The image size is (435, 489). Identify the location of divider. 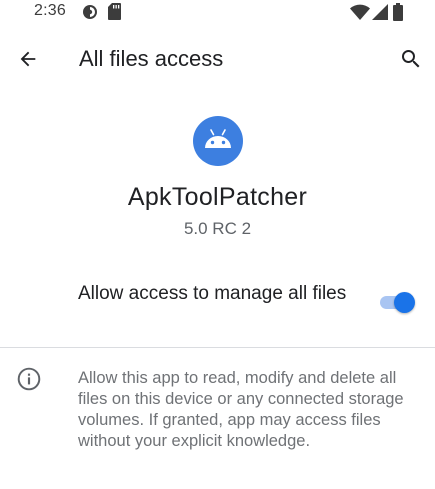
(217, 347).